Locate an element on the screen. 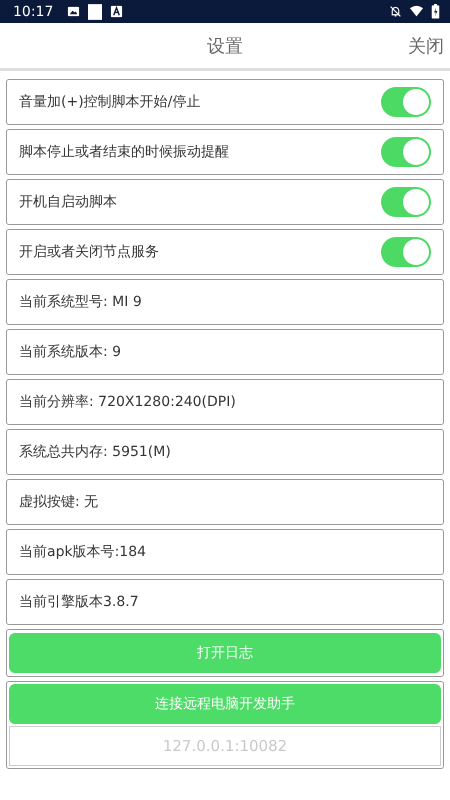  bell-off-icon is located at coordinates (395, 11).